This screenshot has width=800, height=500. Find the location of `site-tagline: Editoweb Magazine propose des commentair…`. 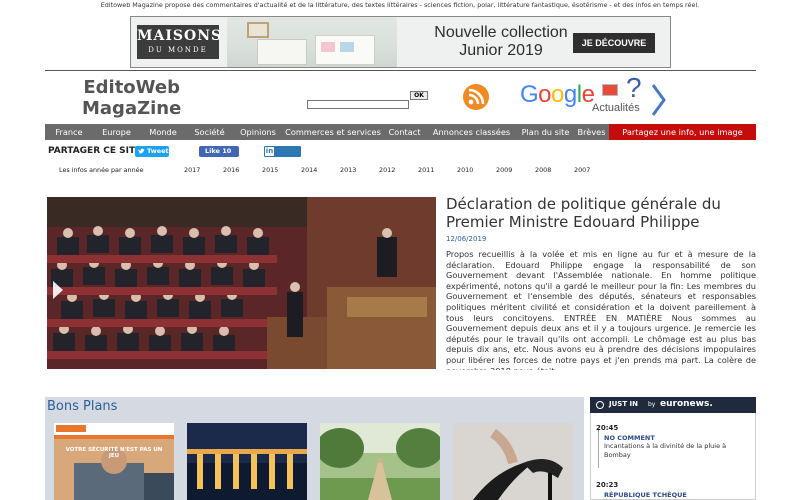

site-tagline: Editoweb Magazine propose des commentair… is located at coordinates (400, 5).